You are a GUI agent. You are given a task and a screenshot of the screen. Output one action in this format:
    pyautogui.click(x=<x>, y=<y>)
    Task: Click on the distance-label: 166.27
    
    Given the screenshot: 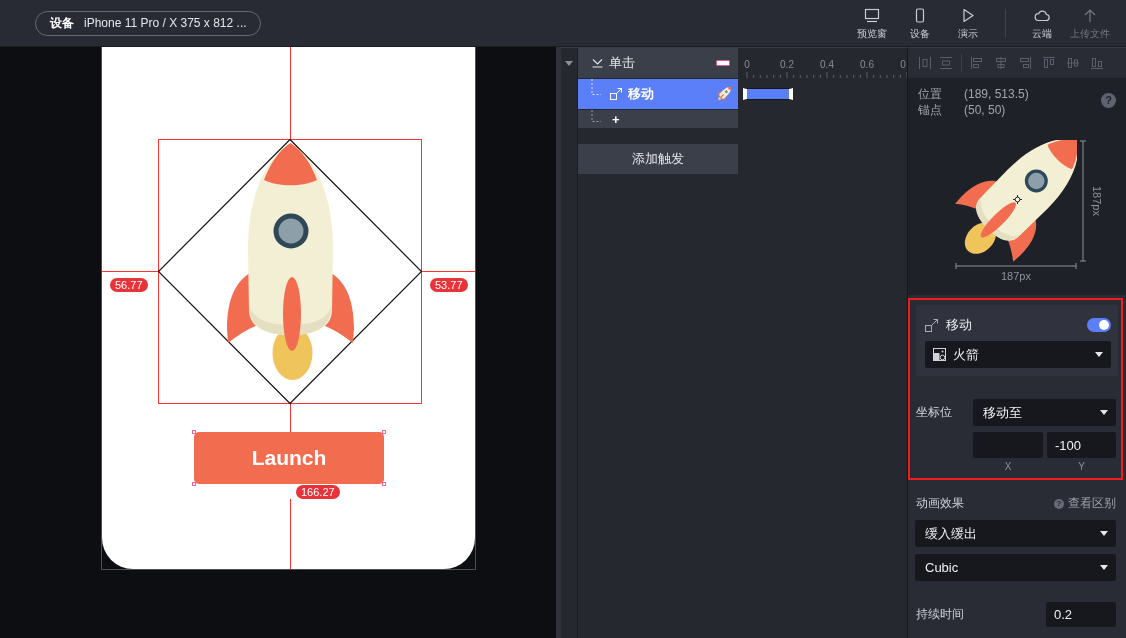 What is the action you would take?
    pyautogui.click(x=318, y=492)
    